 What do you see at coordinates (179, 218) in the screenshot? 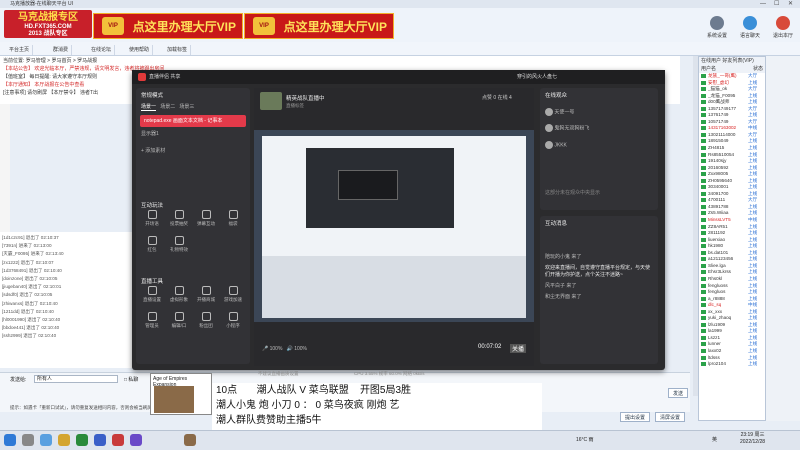
I see `tool-button: 投票抽奖` at bounding box center [179, 218].